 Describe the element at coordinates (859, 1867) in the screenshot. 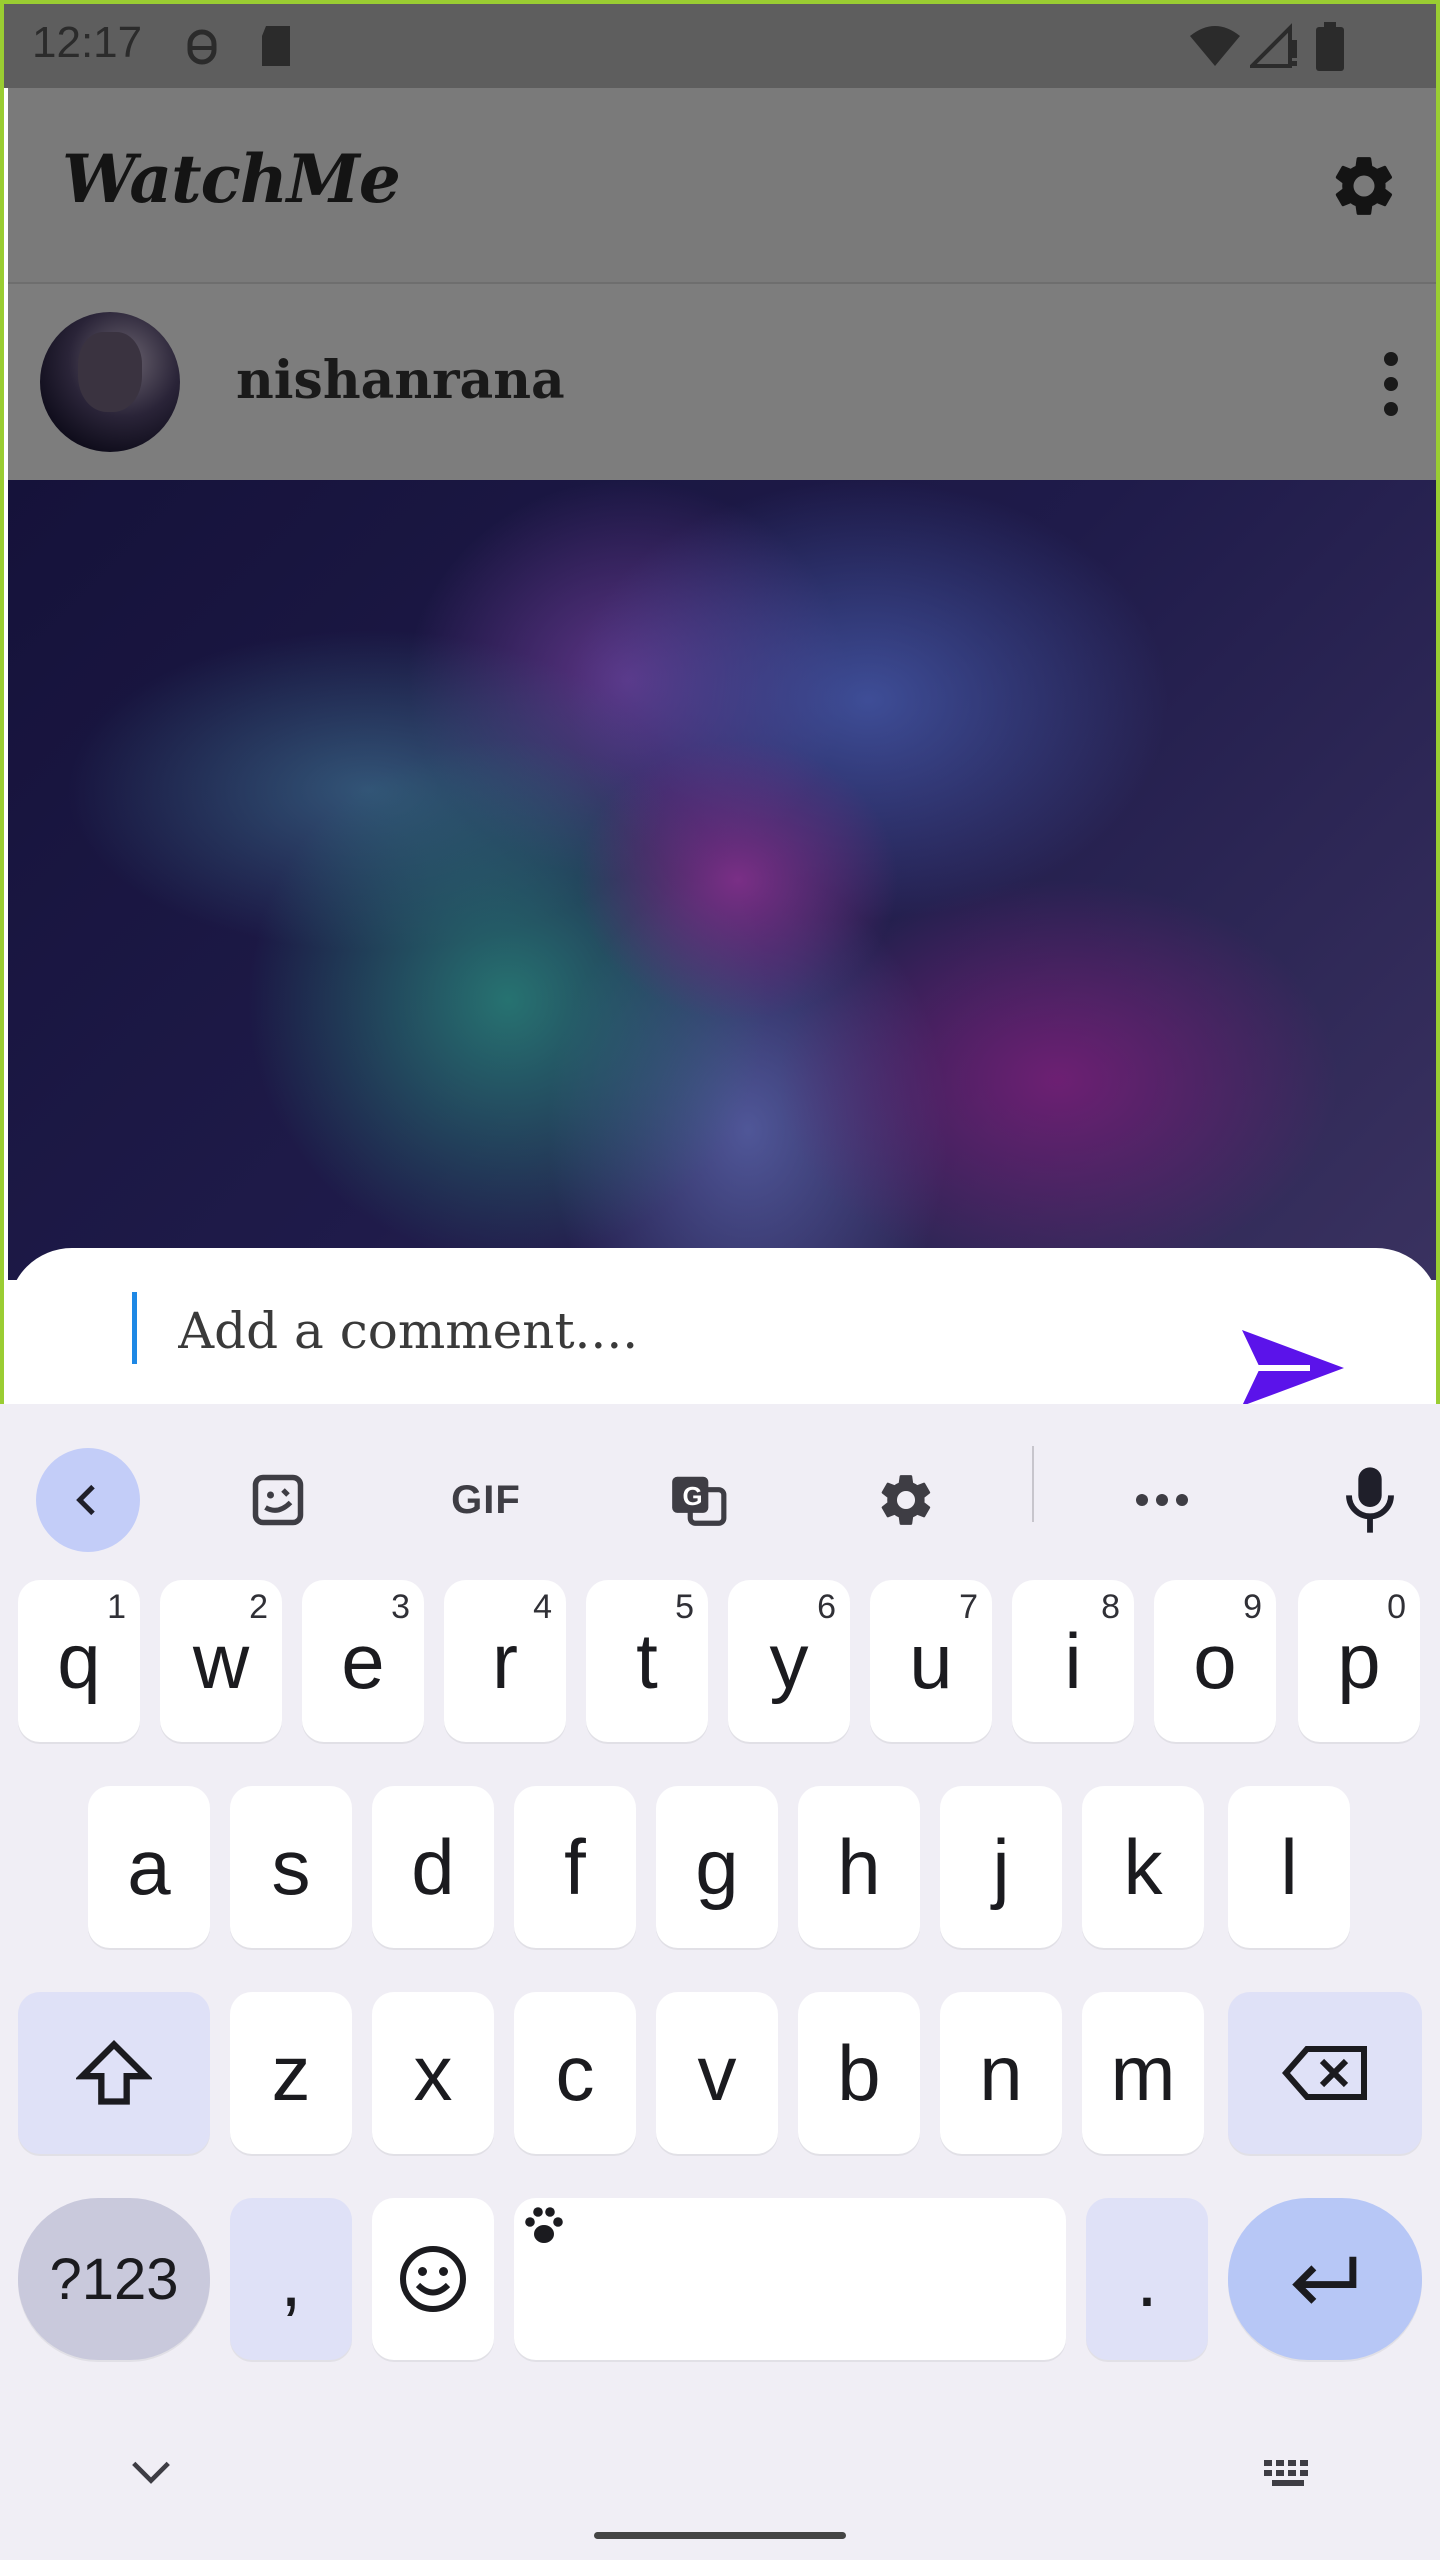

I see `key-h: h` at that location.